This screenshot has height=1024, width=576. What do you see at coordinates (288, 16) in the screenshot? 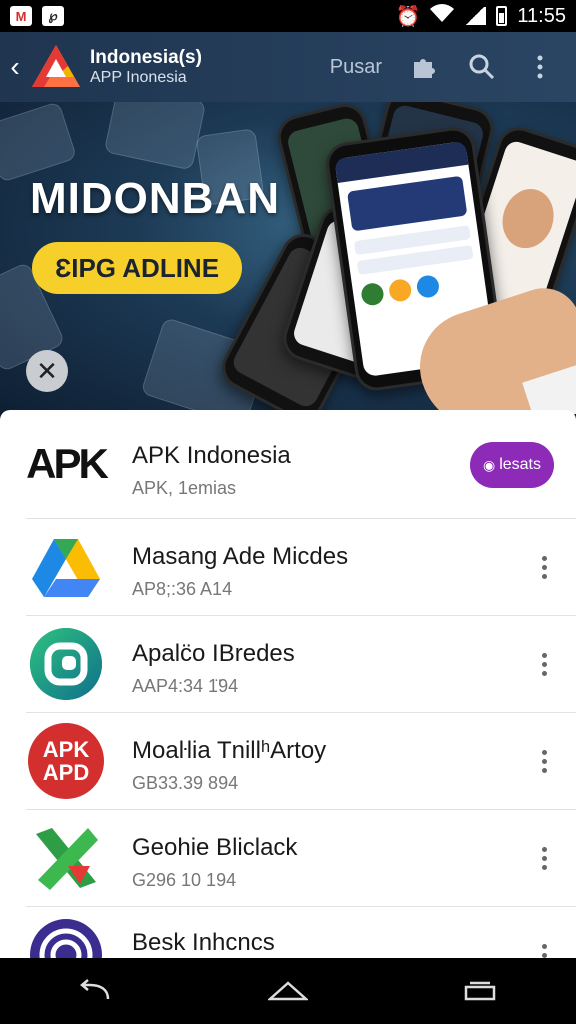
I see `status-bar: M ℘ ⏰ 11:55` at bounding box center [288, 16].